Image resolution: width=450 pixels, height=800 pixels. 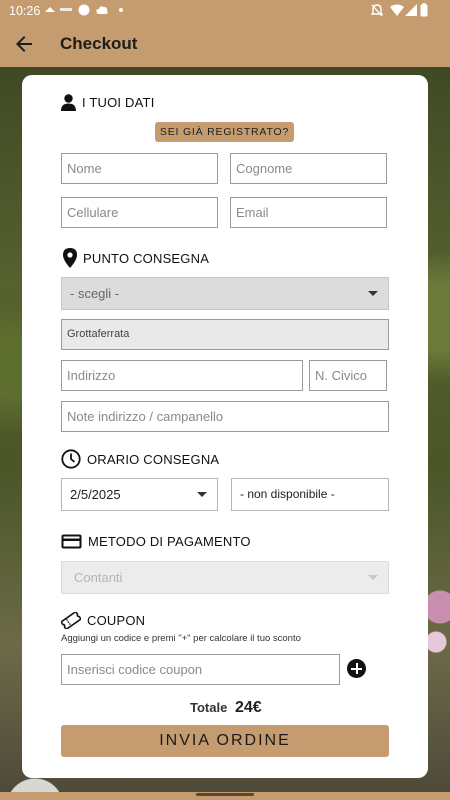 I want to click on section-orario: ORARIO CONSEGNA, so click(x=140, y=459).